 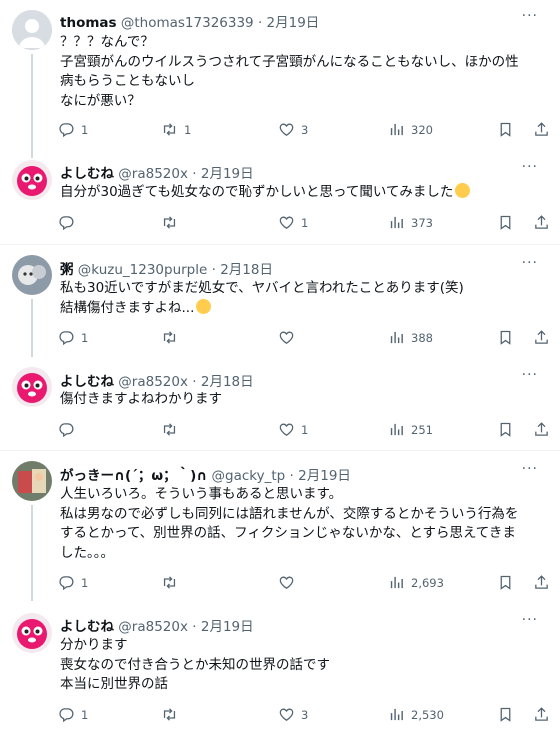 I want to click on tweet-actions: 1 1 3 320, so click(x=303, y=131).